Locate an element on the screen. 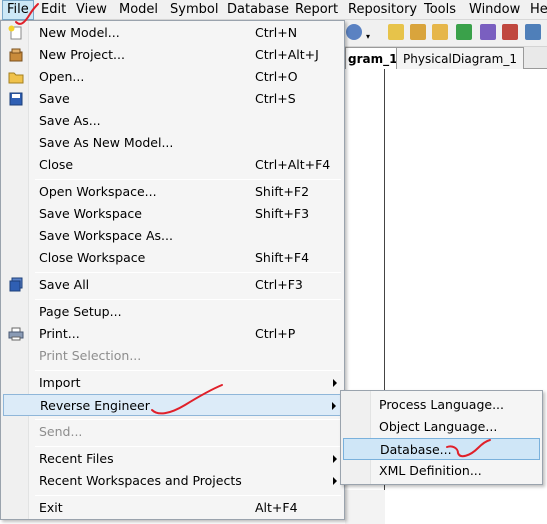  menu-file: File is located at coordinates (18, 10).